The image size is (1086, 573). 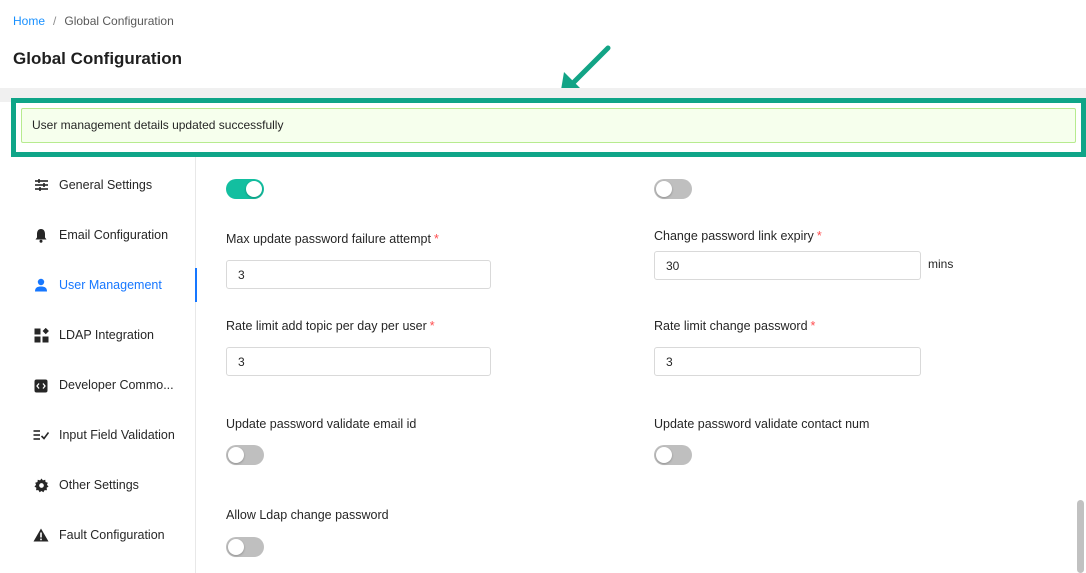 I want to click on rate-limit-add-topic-label: Rate limit add topic per day per user *, so click(x=330, y=326).